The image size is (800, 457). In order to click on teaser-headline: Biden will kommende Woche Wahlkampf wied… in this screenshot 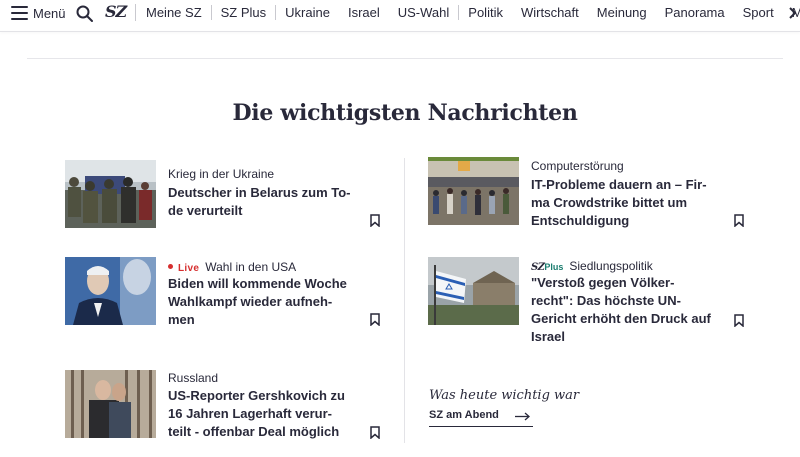, I will do `click(268, 302)`.